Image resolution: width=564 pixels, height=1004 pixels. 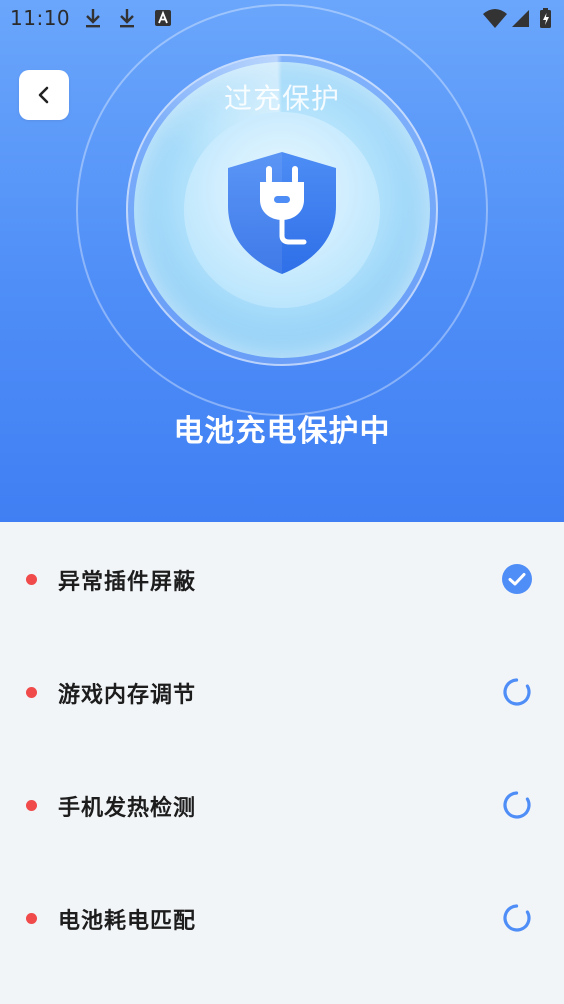 I want to click on battery-charging-icon, so click(x=545, y=18).